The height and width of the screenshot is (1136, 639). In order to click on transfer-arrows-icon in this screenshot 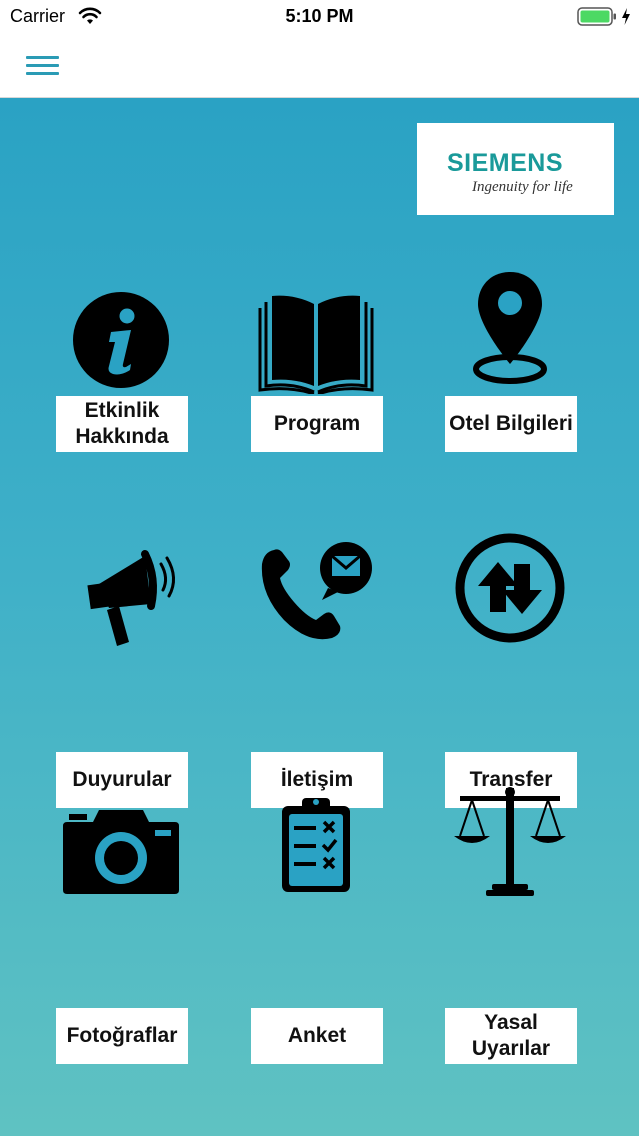, I will do `click(510, 588)`.